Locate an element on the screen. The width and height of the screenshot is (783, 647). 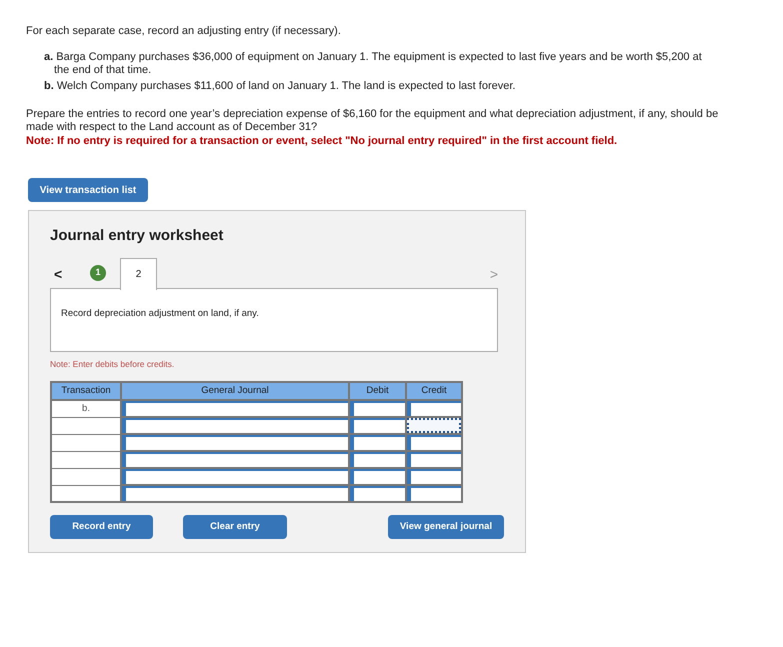
clear-entry-button: Clear entry is located at coordinates (235, 527).